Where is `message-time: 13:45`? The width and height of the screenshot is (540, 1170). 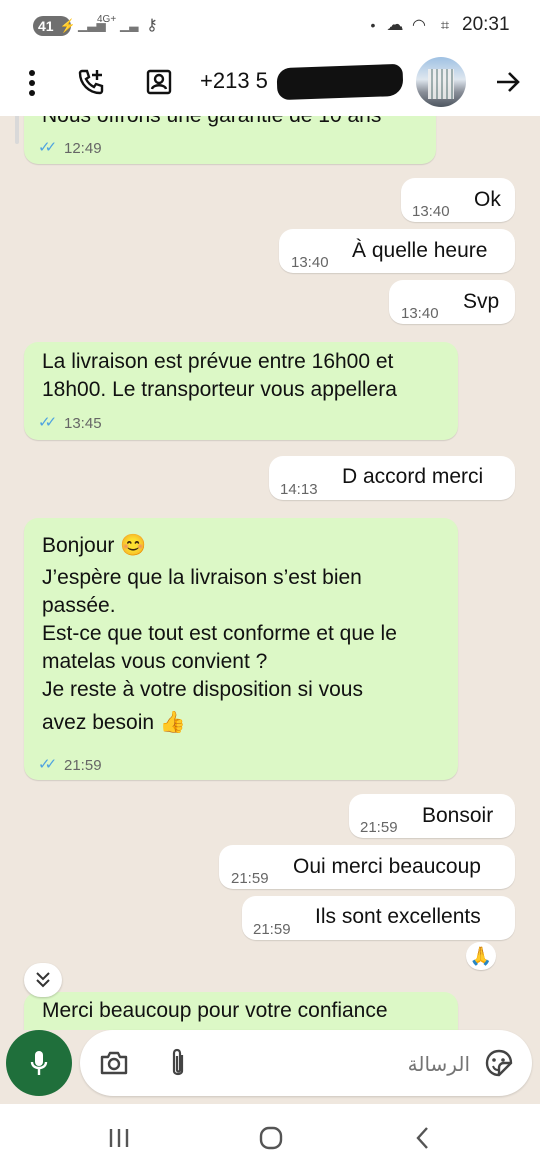
message-time: 13:45 is located at coordinates (83, 423).